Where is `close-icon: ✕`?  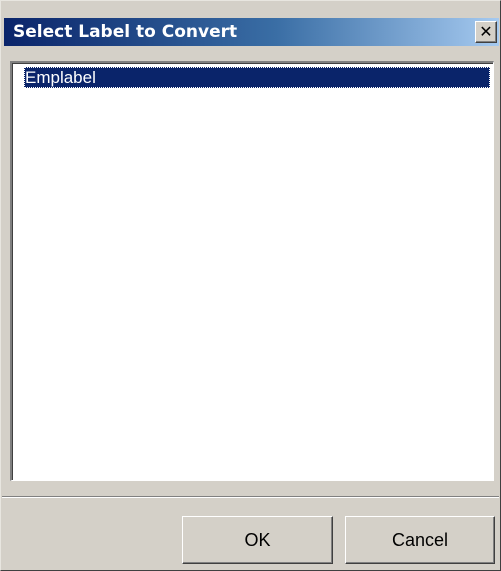
close-icon: ✕ is located at coordinates (486, 31).